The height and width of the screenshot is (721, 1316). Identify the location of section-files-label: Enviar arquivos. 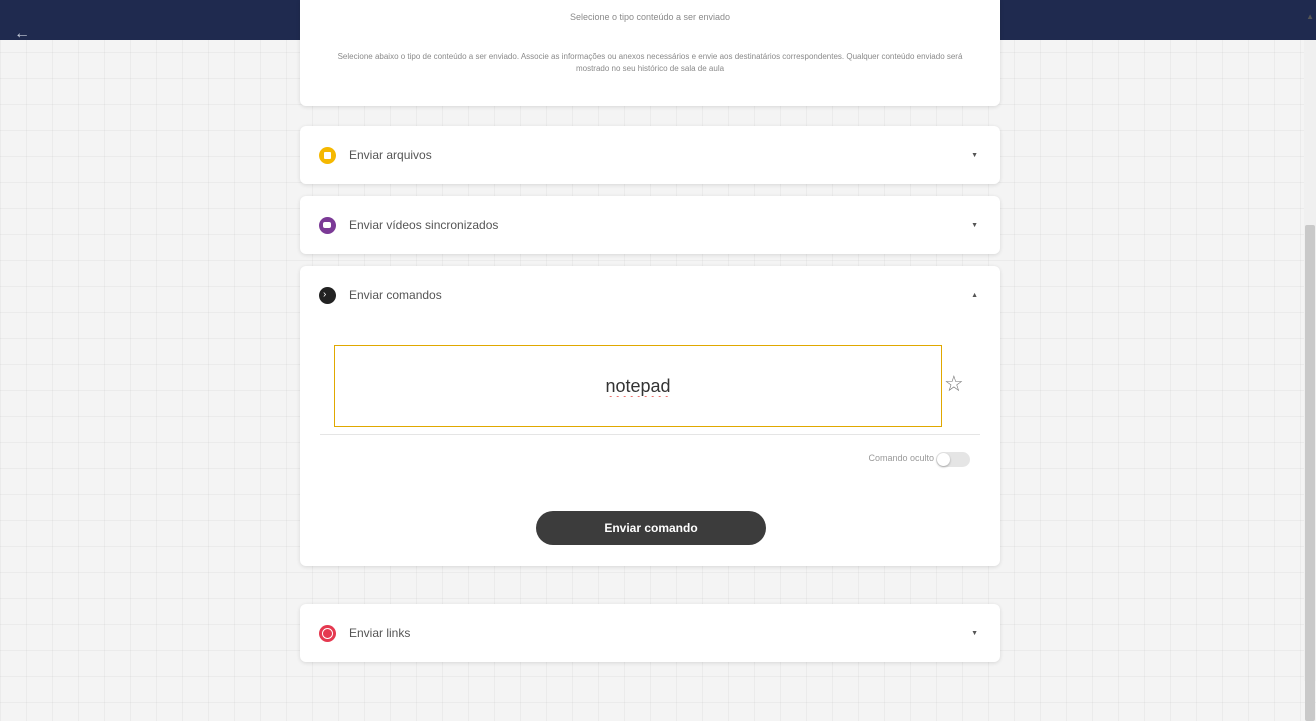
(390, 155).